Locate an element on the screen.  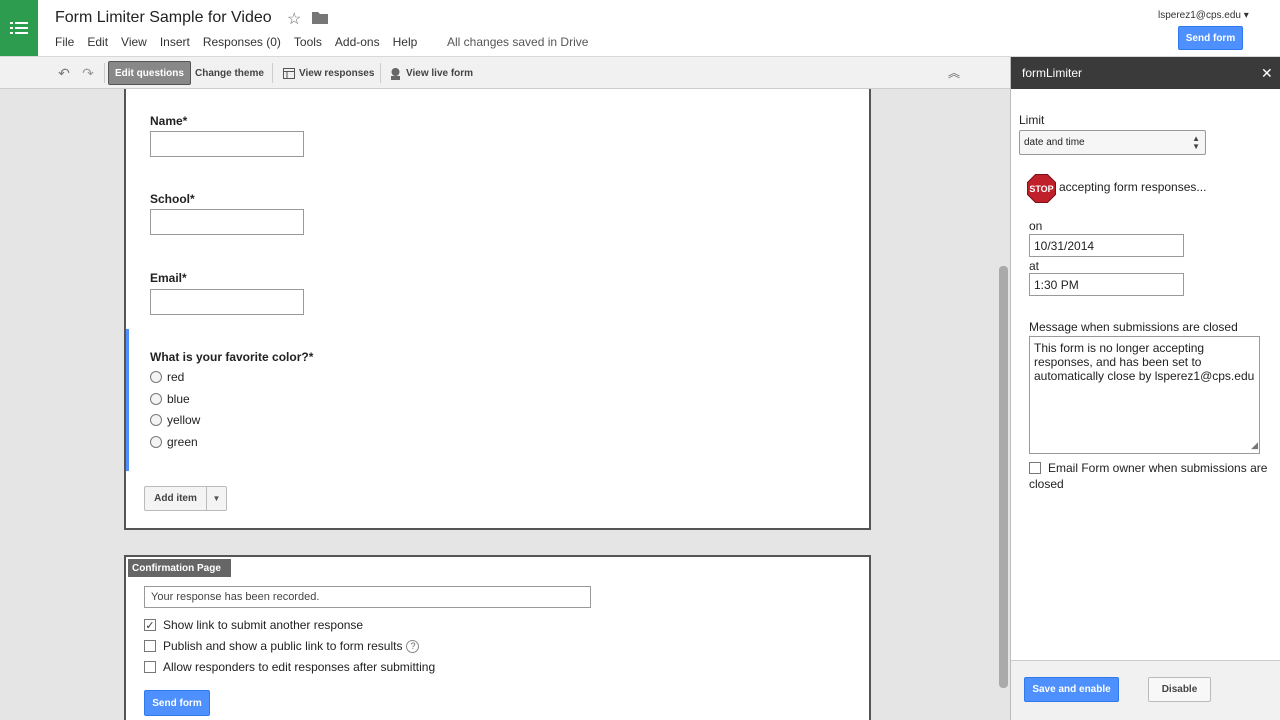
radio-label: blue is located at coordinates (178, 399).